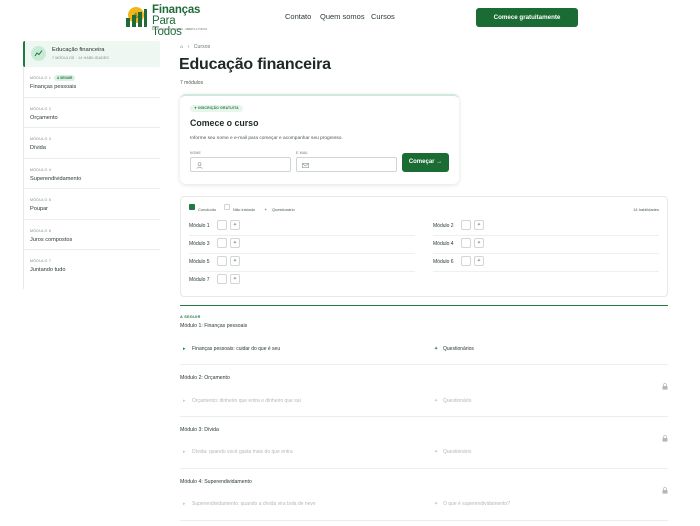 The image size is (700, 526). Describe the element at coordinates (41, 139) in the screenshot. I see `sidebar-item-num: MÓDULO 3` at that location.